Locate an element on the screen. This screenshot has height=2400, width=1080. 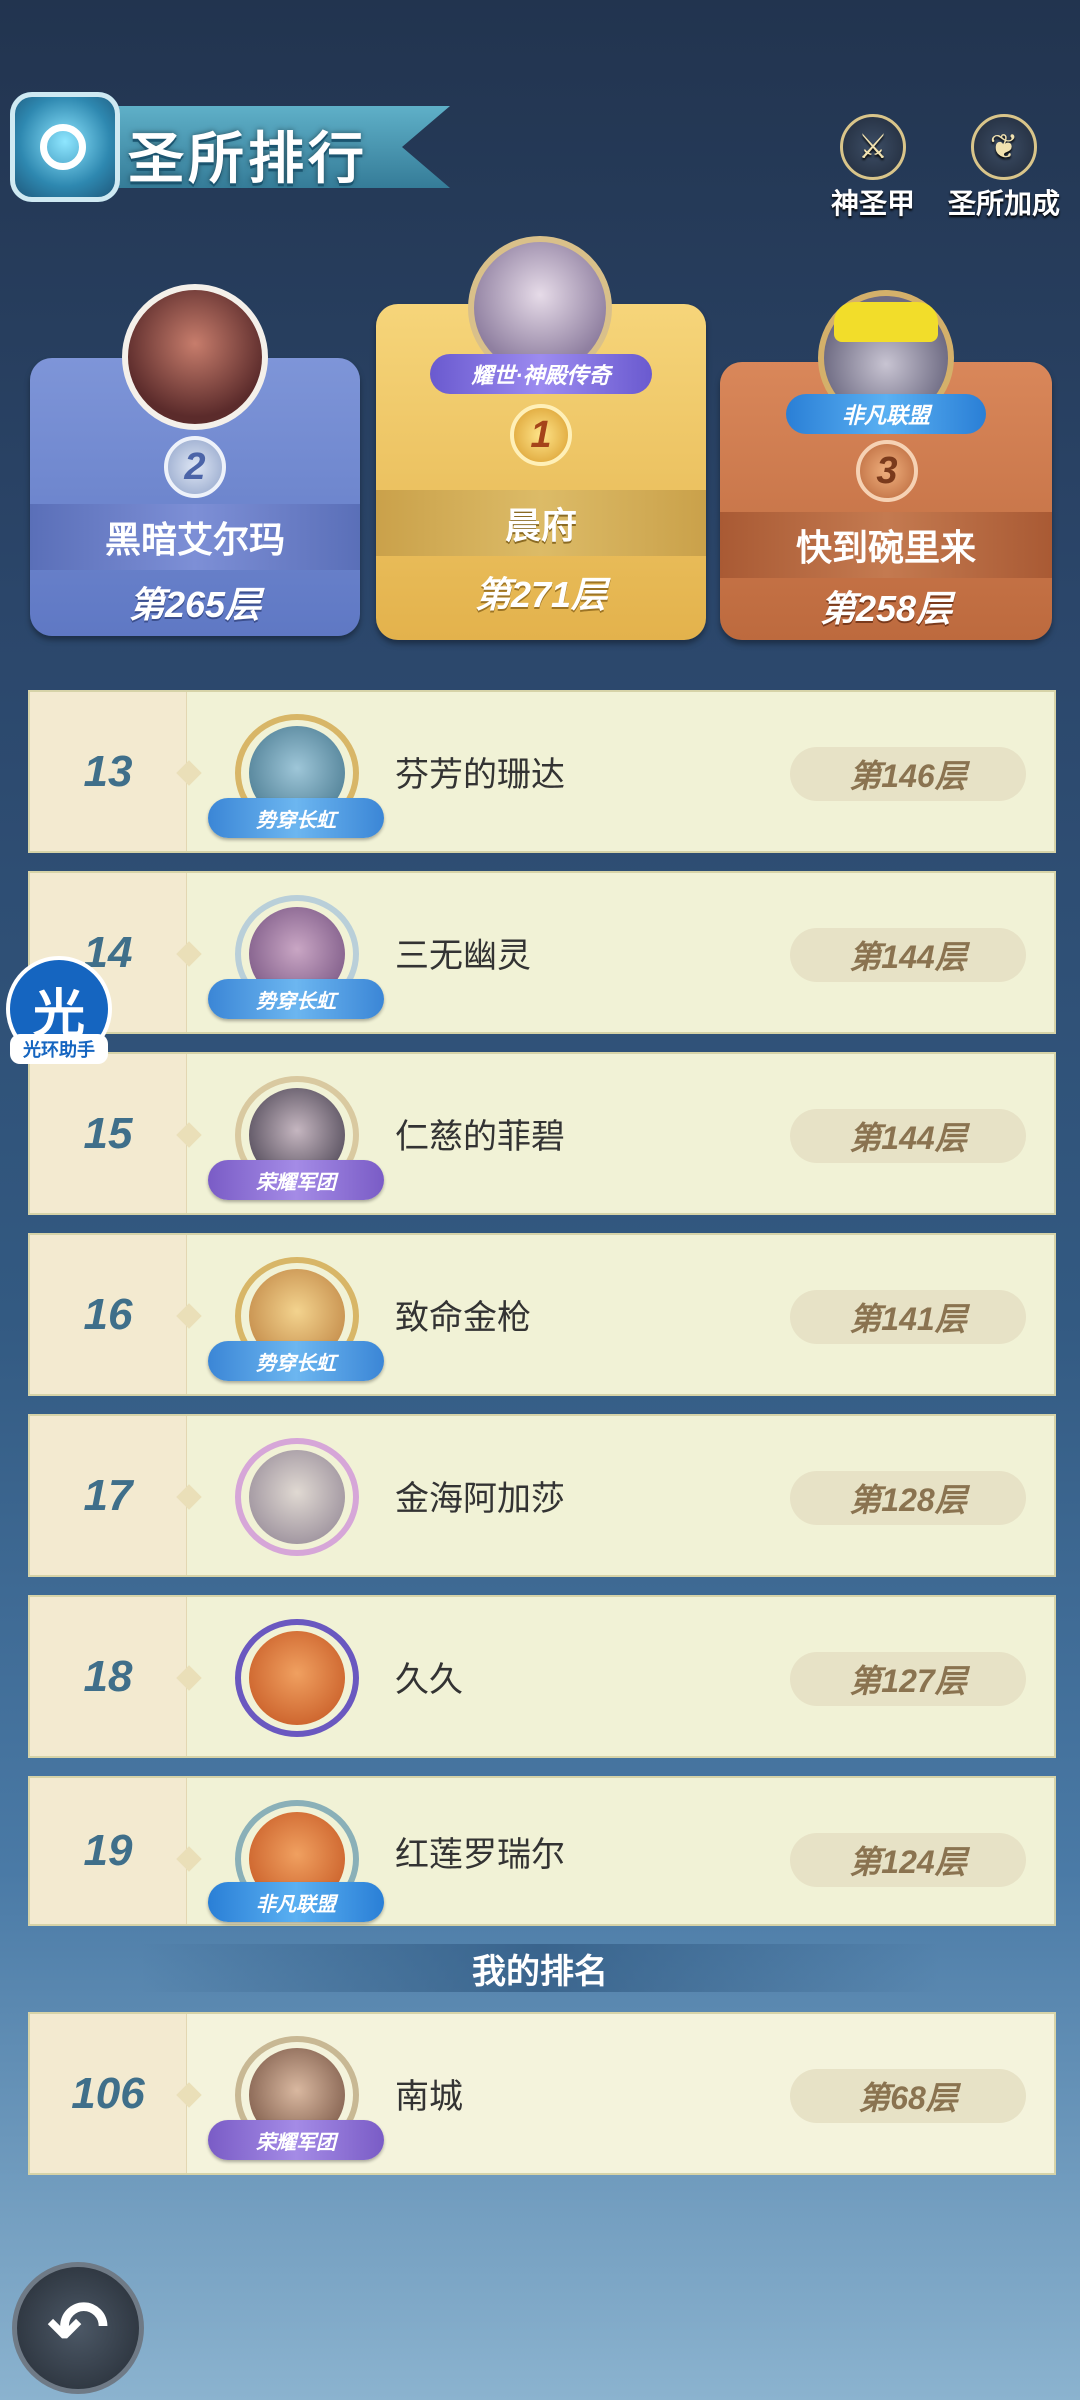
floor-badge: 第141层 is located at coordinates (908, 1317).